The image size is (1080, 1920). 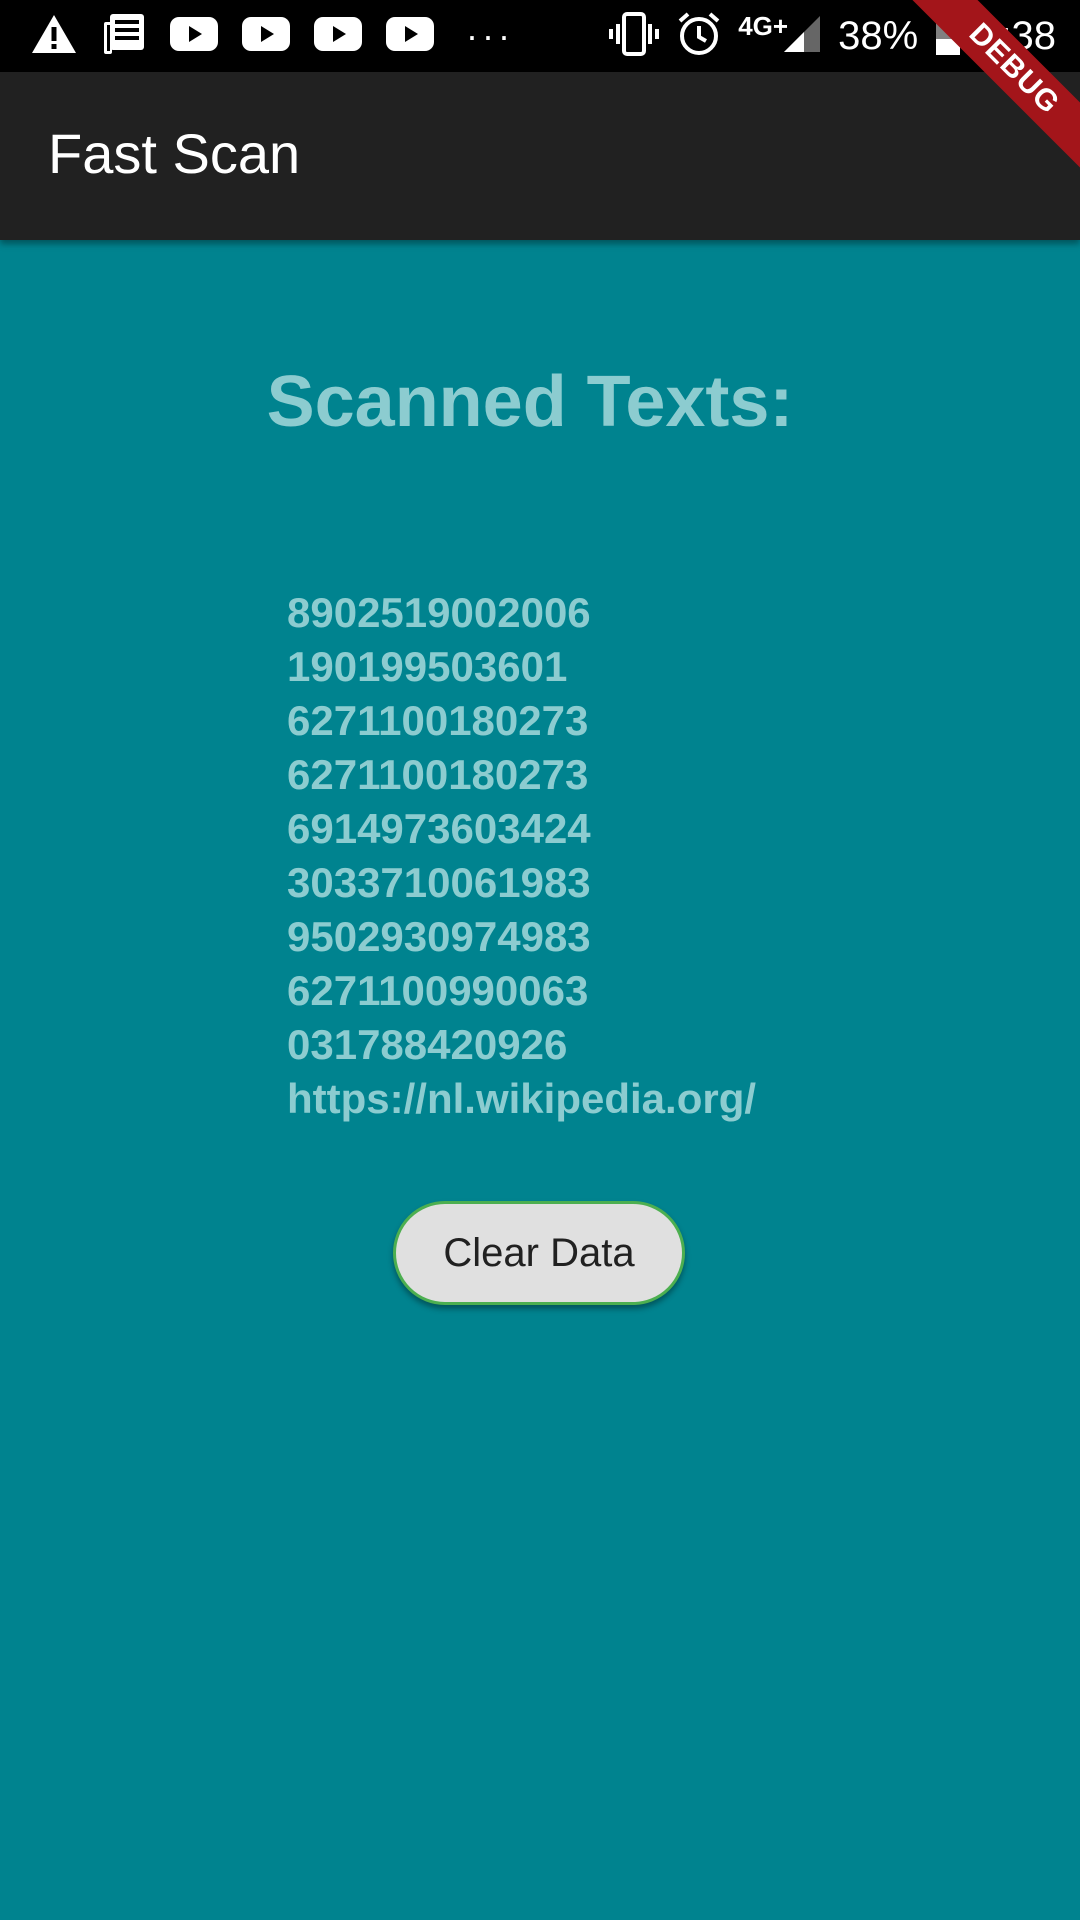 I want to click on scanned-item: 031788420926, so click(x=427, y=1044).